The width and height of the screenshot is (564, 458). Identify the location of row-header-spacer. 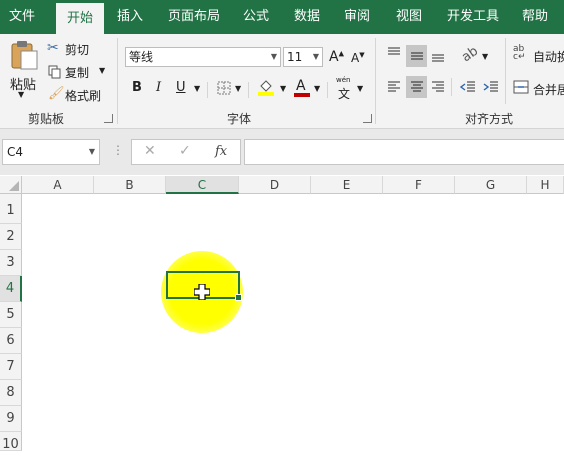
(11, 196).